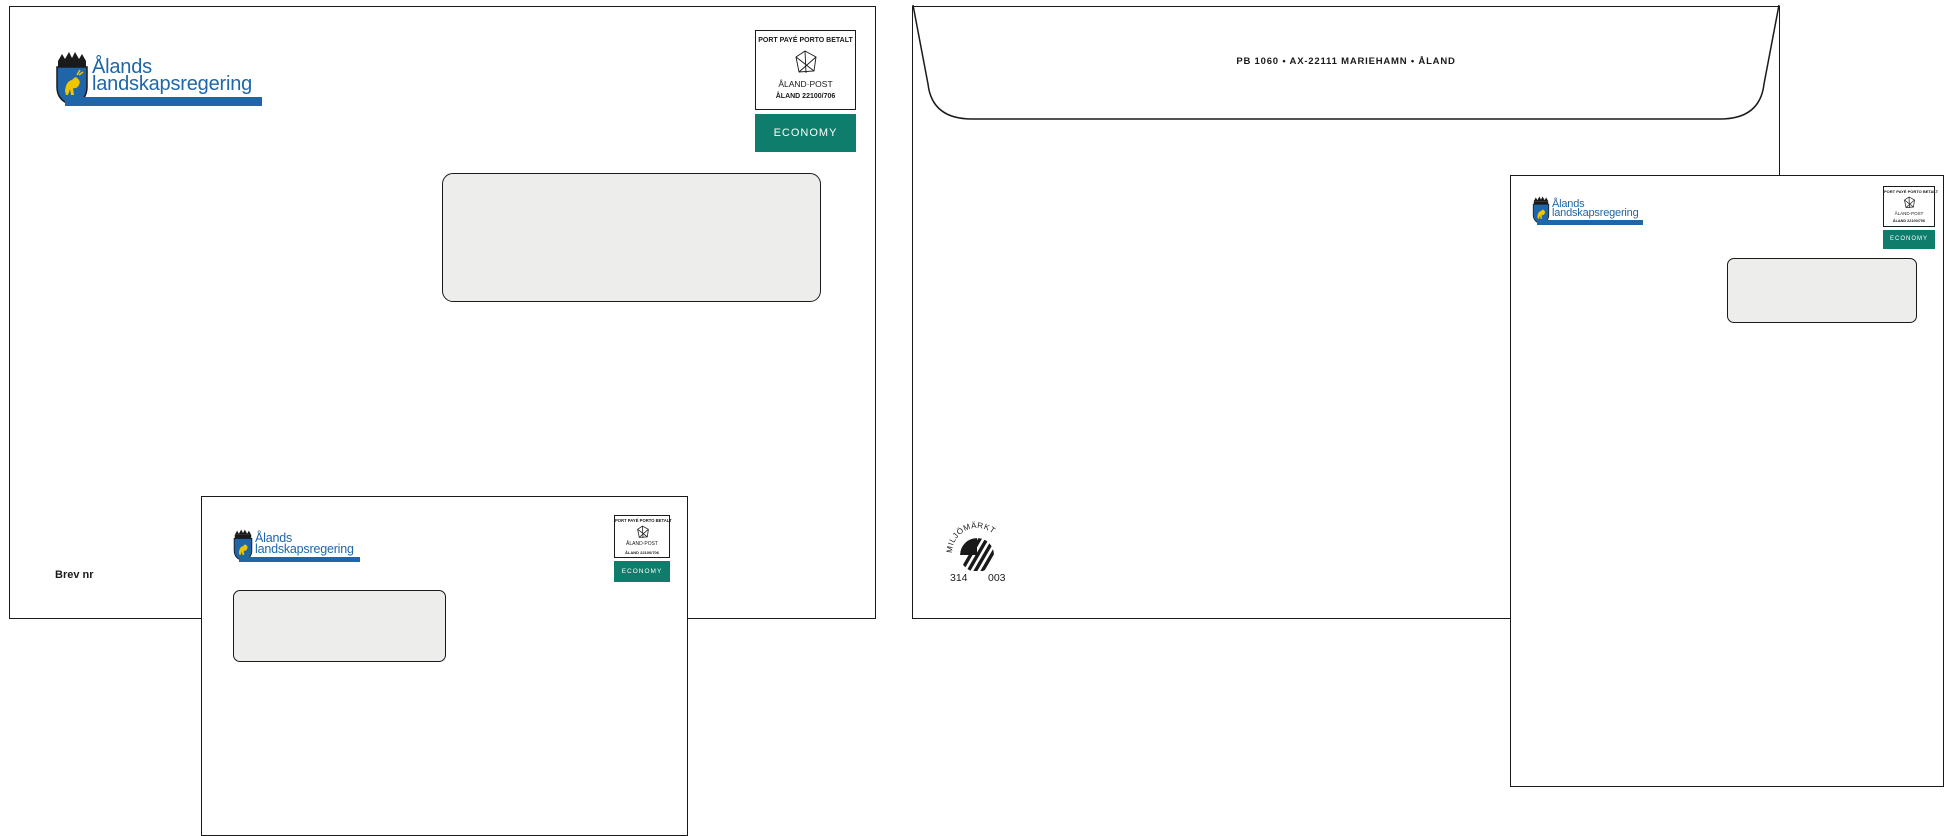 Image resolution: width=1946 pixels, height=836 pixels. What do you see at coordinates (1346, 61) in the screenshot?
I see `return-address: PB 1060 • AX-22111 MARIEHAMN • ÅLAND` at bounding box center [1346, 61].